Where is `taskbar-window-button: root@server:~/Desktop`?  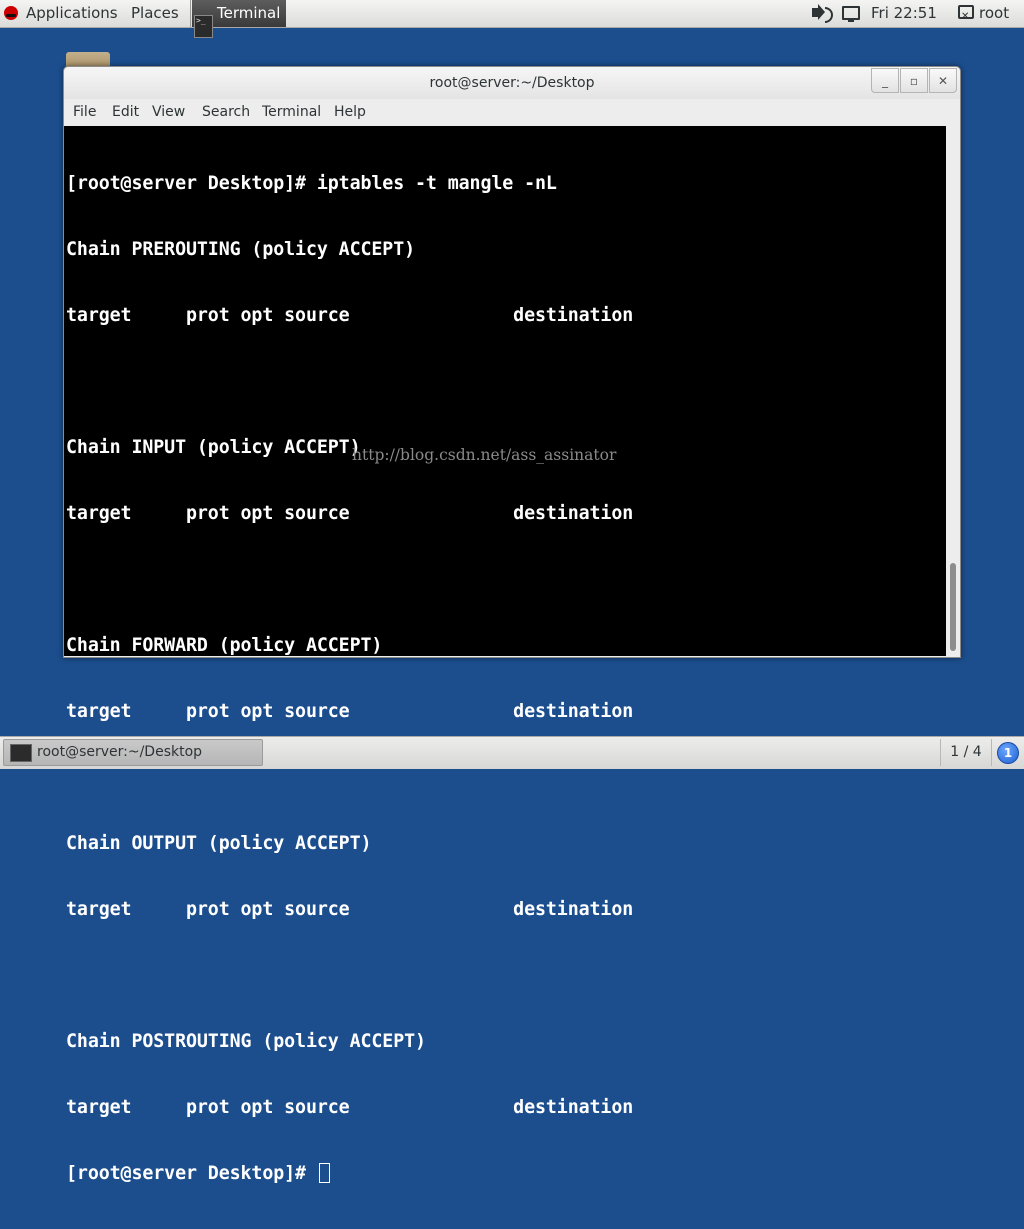 taskbar-window-button: root@server:~/Desktop is located at coordinates (133, 752).